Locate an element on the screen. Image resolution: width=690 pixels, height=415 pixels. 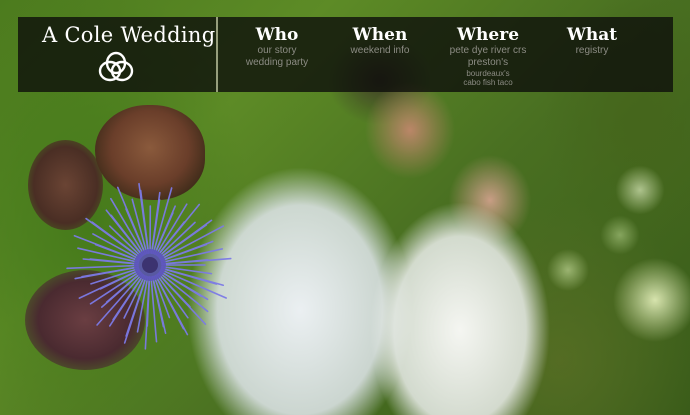
nav-link-our-story: our story is located at coordinates (277, 51).